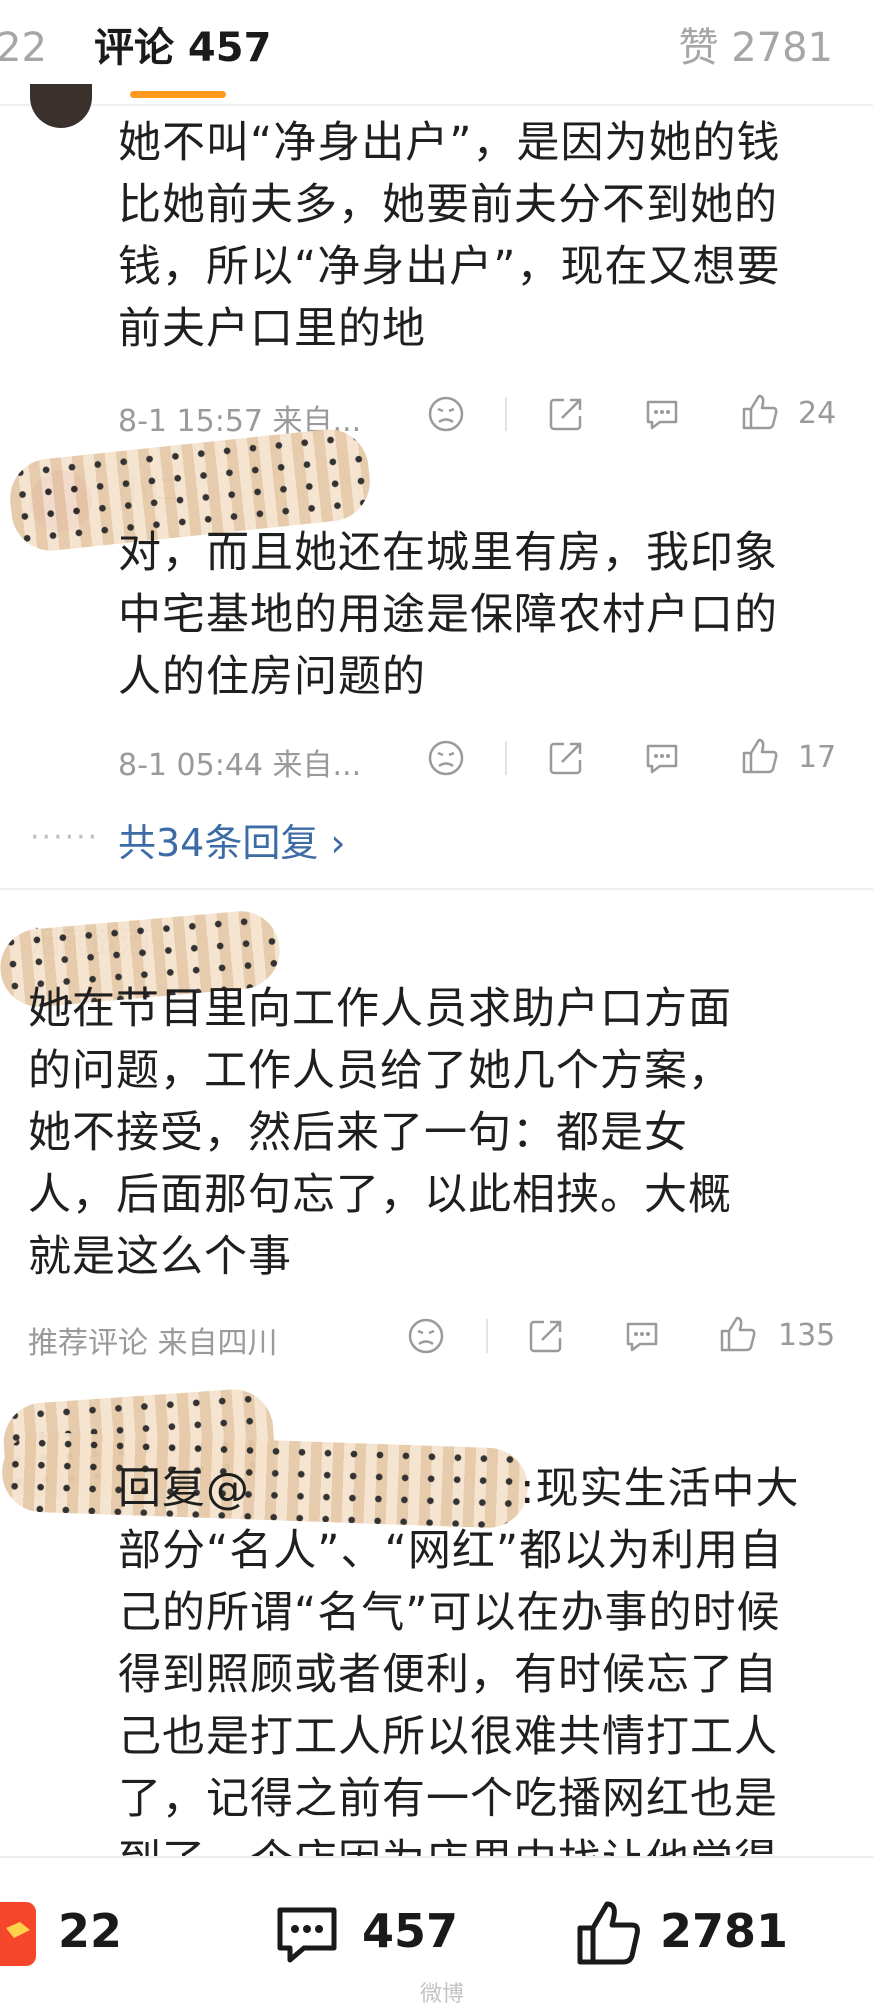  What do you see at coordinates (488, 1843) in the screenshot?
I see `comment-line: 到了一个店因为店里中找让他觉得` at bounding box center [488, 1843].